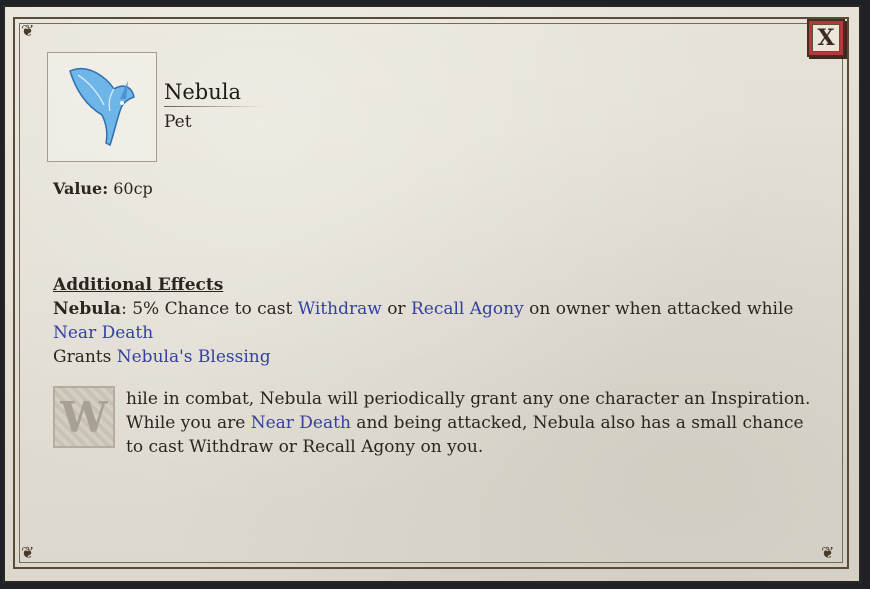 This screenshot has width=870, height=589. What do you see at coordinates (84, 417) in the screenshot?
I see `drop-cap-icon: W` at bounding box center [84, 417].